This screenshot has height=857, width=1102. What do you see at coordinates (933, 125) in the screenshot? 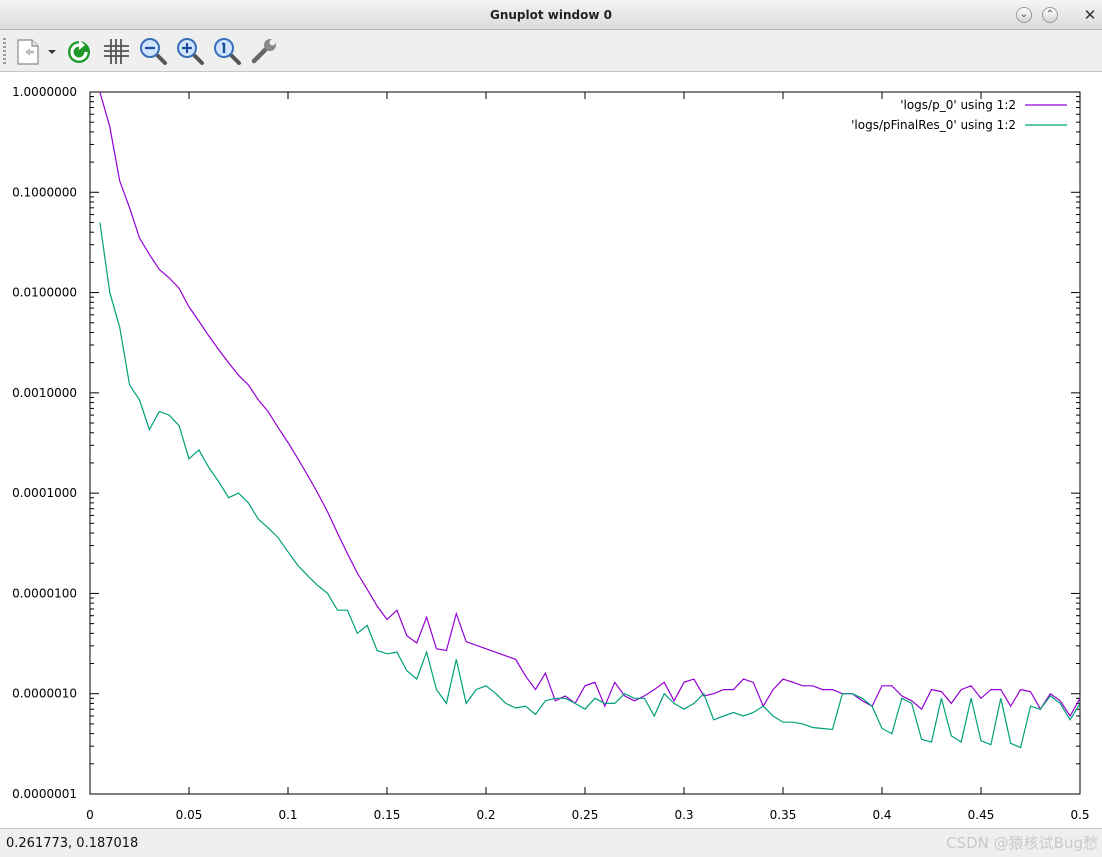
I see `legend-label-2: 'logs/pFinalRes_0' using 1:2` at bounding box center [933, 125].